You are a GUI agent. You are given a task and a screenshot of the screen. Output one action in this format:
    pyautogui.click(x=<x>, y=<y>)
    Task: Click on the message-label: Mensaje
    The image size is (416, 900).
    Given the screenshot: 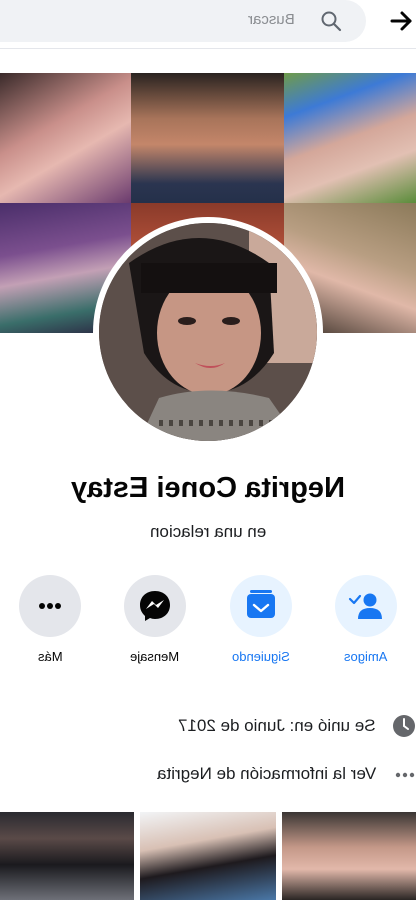 What is the action you would take?
    pyautogui.click(x=155, y=656)
    